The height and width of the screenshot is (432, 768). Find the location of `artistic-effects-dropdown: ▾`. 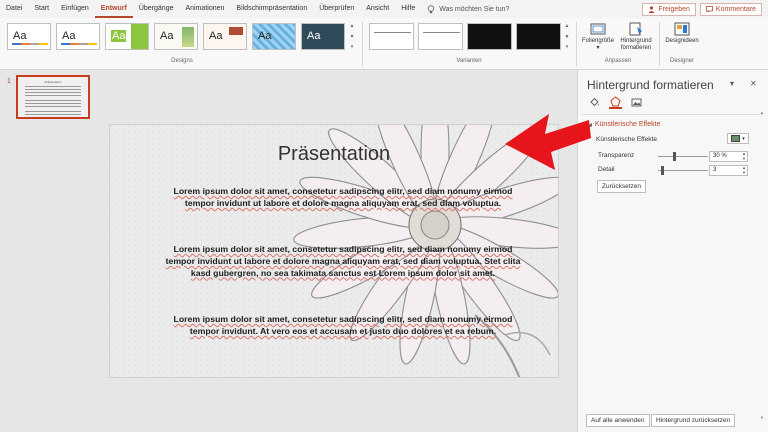

artistic-effects-dropdown: ▾ is located at coordinates (738, 138).